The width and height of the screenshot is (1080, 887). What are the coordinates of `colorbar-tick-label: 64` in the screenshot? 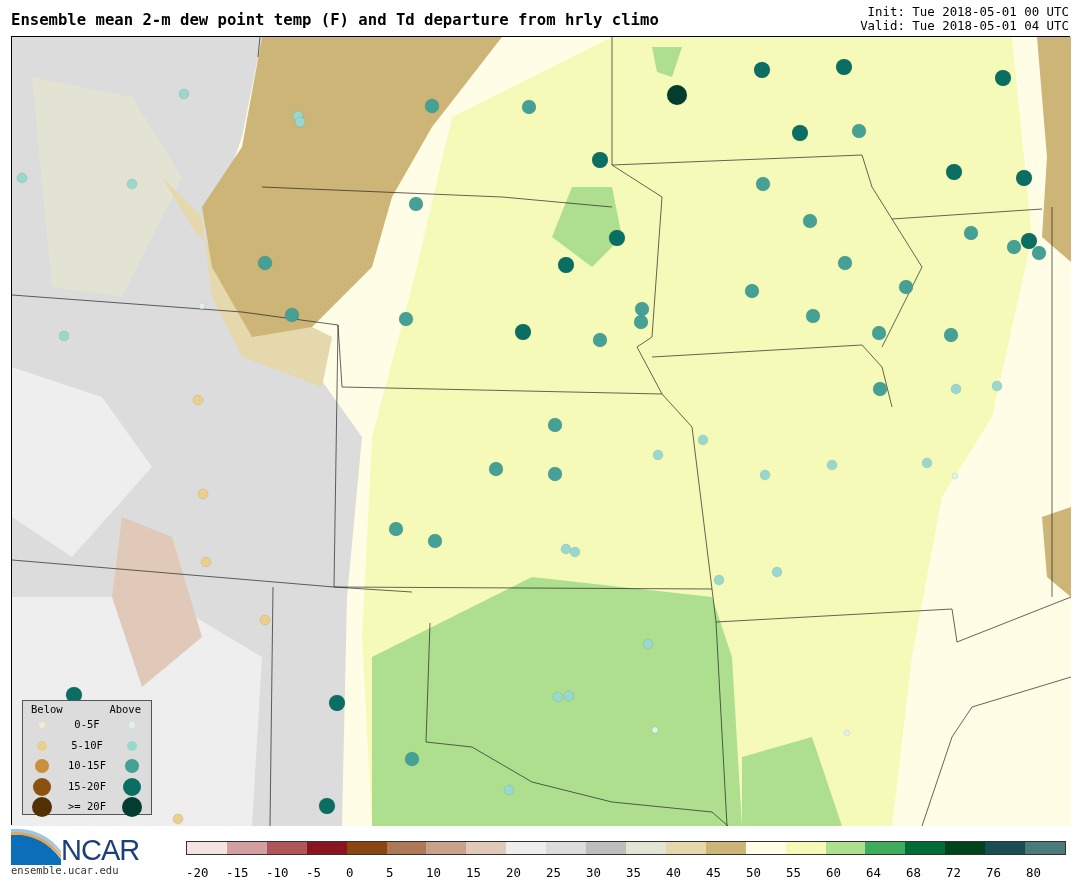 It's located at (873, 872).